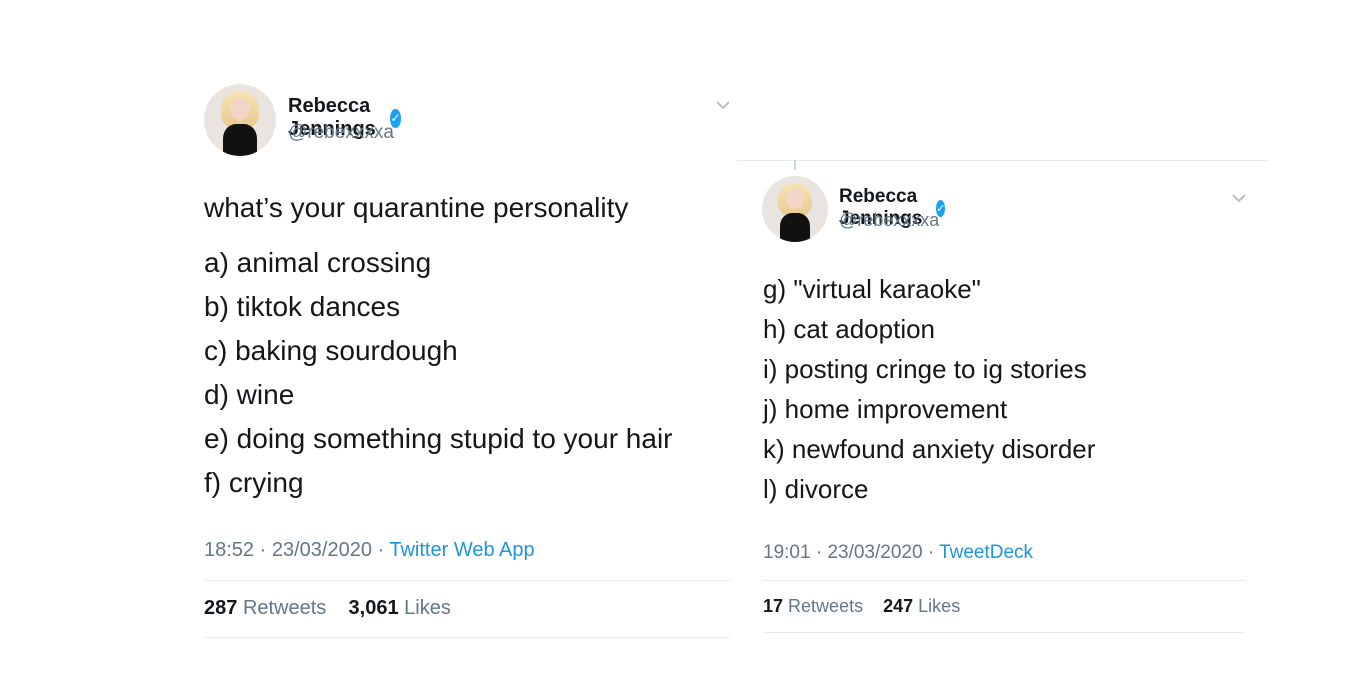  I want to click on tweet-text-line: a) animal crossing, so click(318, 262).